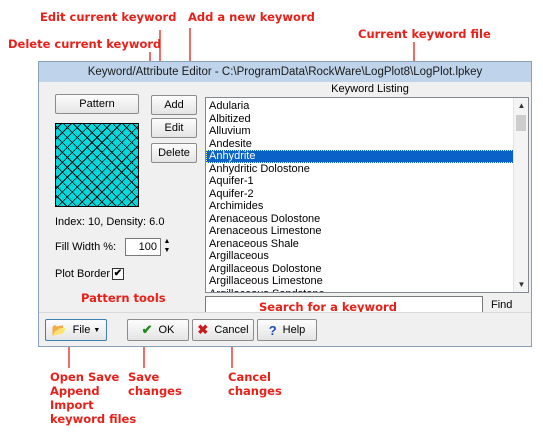 The height and width of the screenshot is (439, 543). I want to click on index-density-label: Index: 10, Density: 6.0, so click(110, 222).